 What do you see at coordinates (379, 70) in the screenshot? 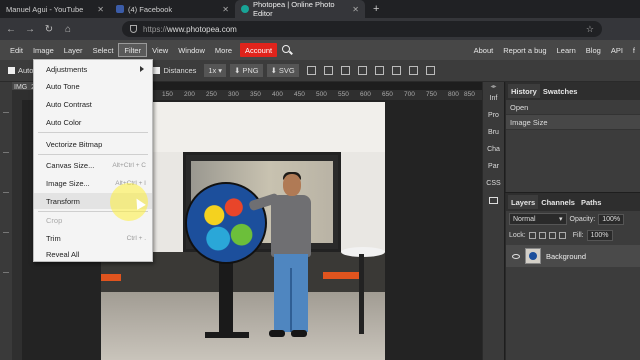
I see `align-middle-icon` at bounding box center [379, 70].